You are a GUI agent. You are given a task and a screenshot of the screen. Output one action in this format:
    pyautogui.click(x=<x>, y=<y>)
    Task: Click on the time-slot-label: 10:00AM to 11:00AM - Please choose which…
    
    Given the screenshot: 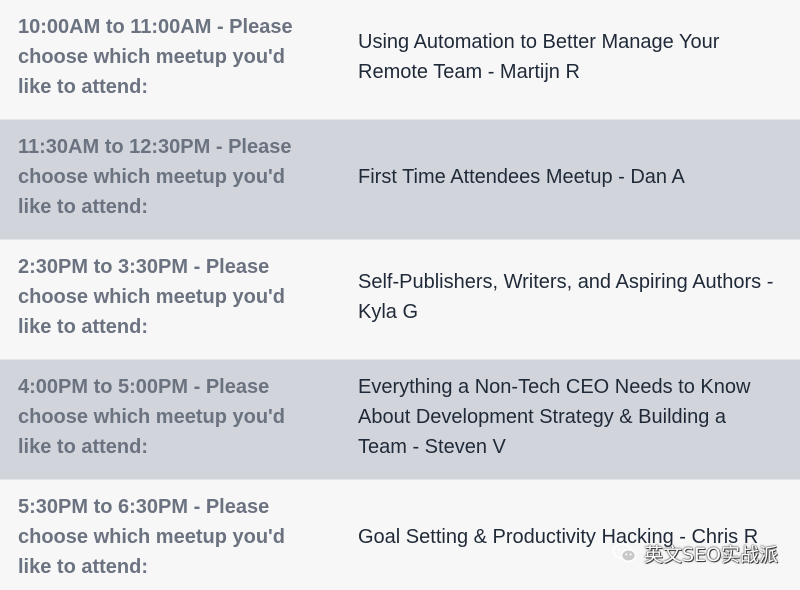 What is the action you would take?
    pyautogui.click(x=155, y=57)
    